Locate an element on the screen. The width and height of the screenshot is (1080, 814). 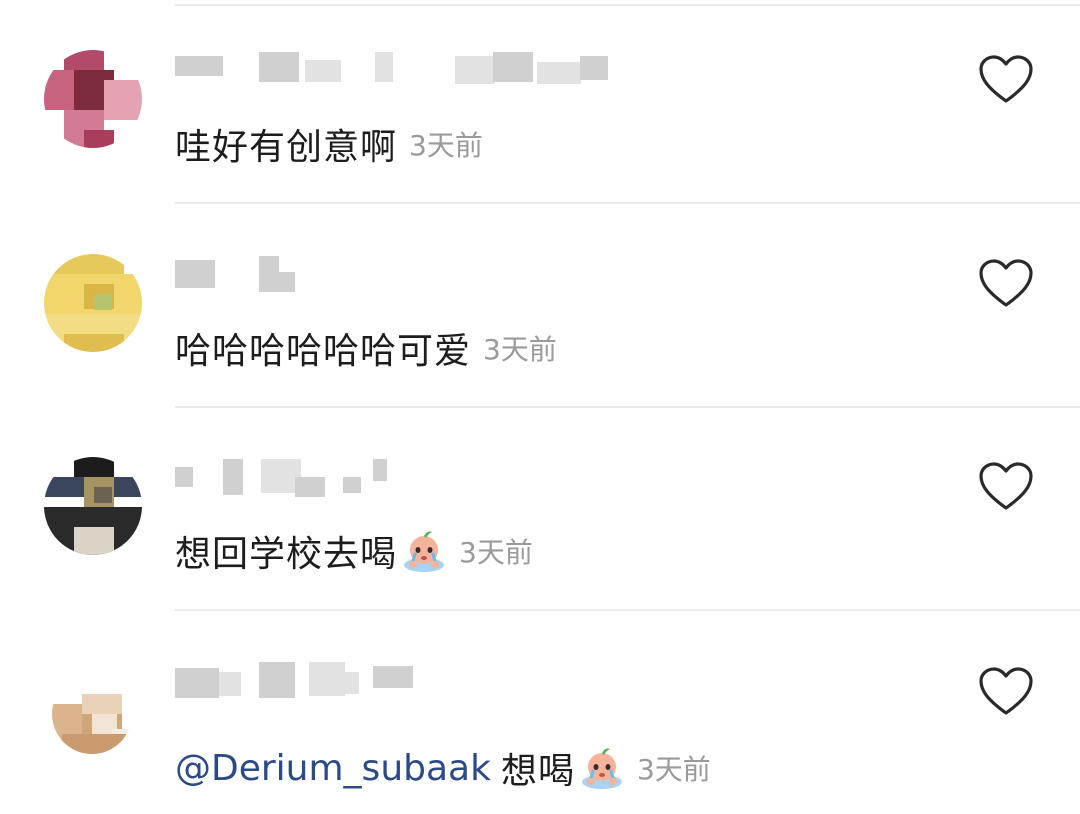
comment-text: 想喝 is located at coordinates (537, 771).